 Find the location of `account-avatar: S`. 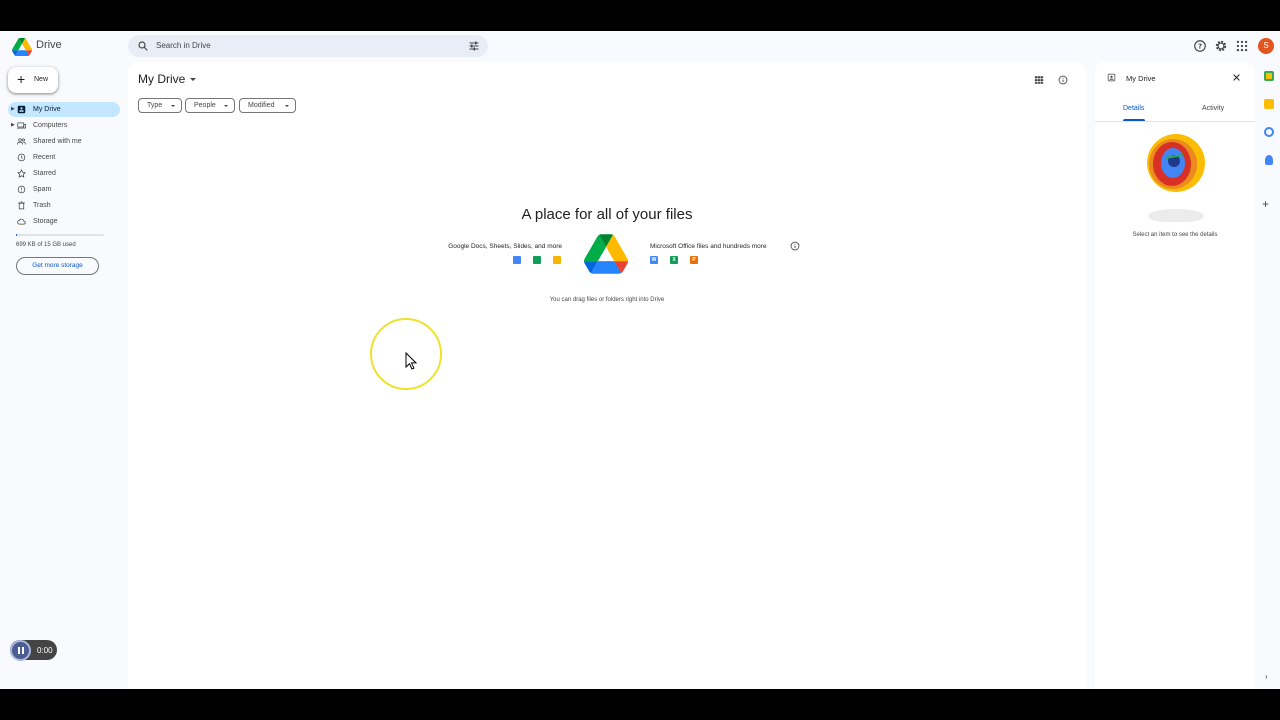

account-avatar: S is located at coordinates (1266, 46).